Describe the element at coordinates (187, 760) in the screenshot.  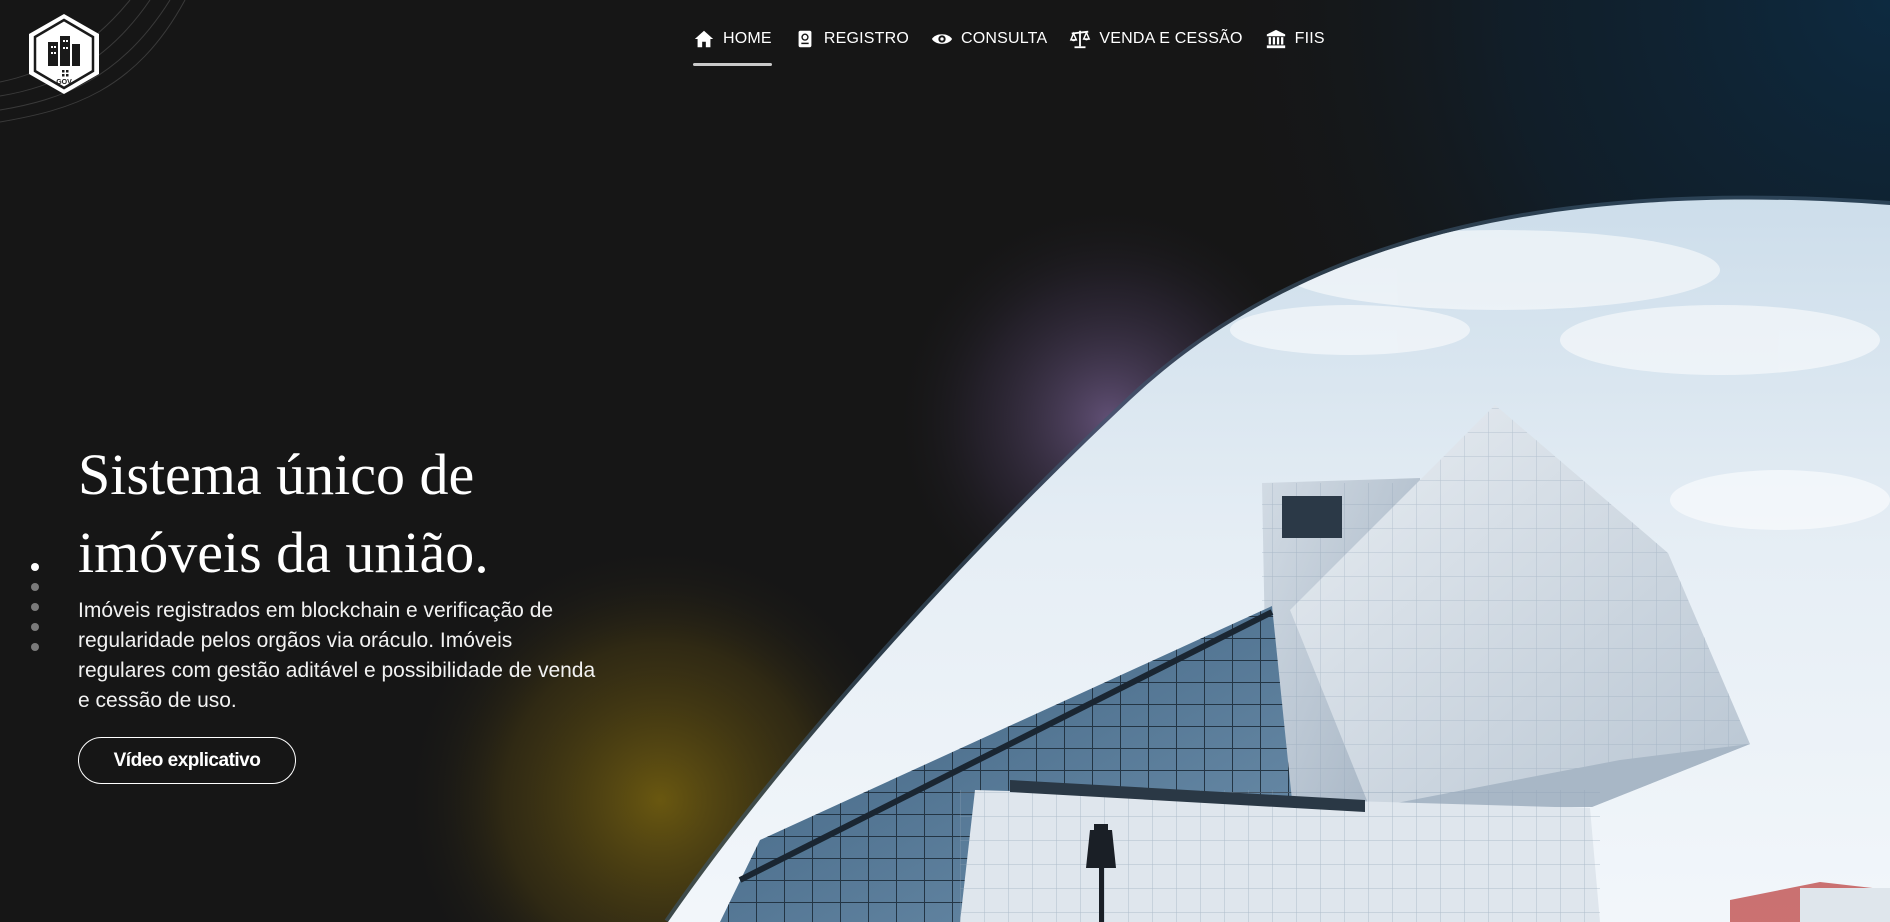
I see `video-button: Vídeo explicativo` at that location.